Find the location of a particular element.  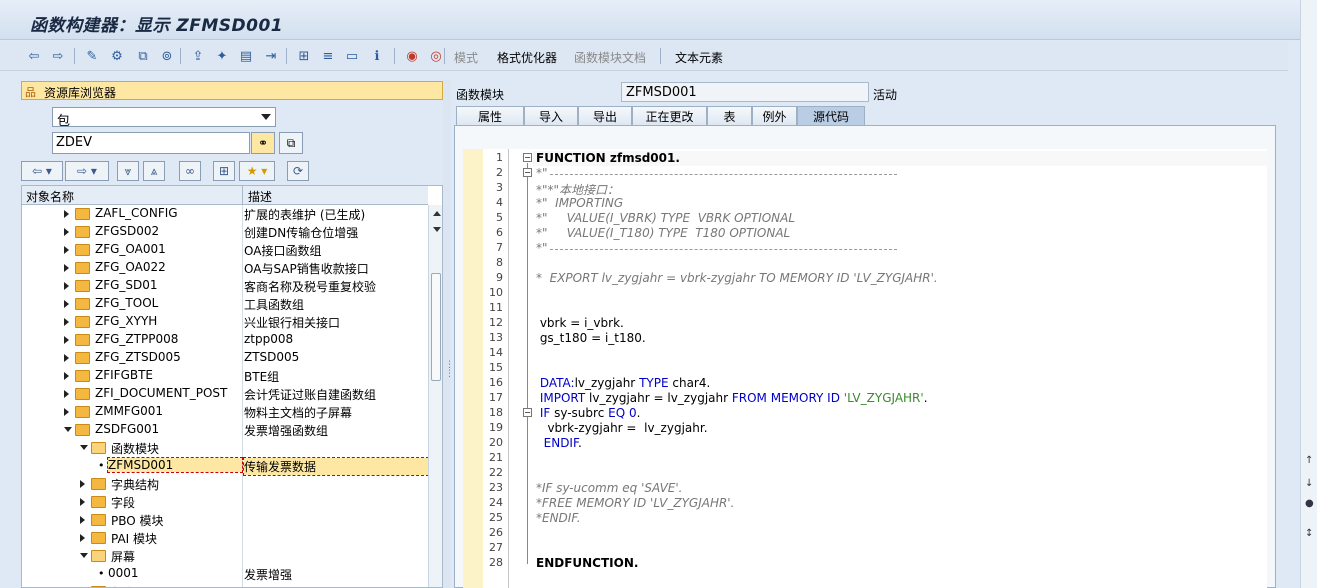

tree-row: PAI 模块 is located at coordinates (225, 538).